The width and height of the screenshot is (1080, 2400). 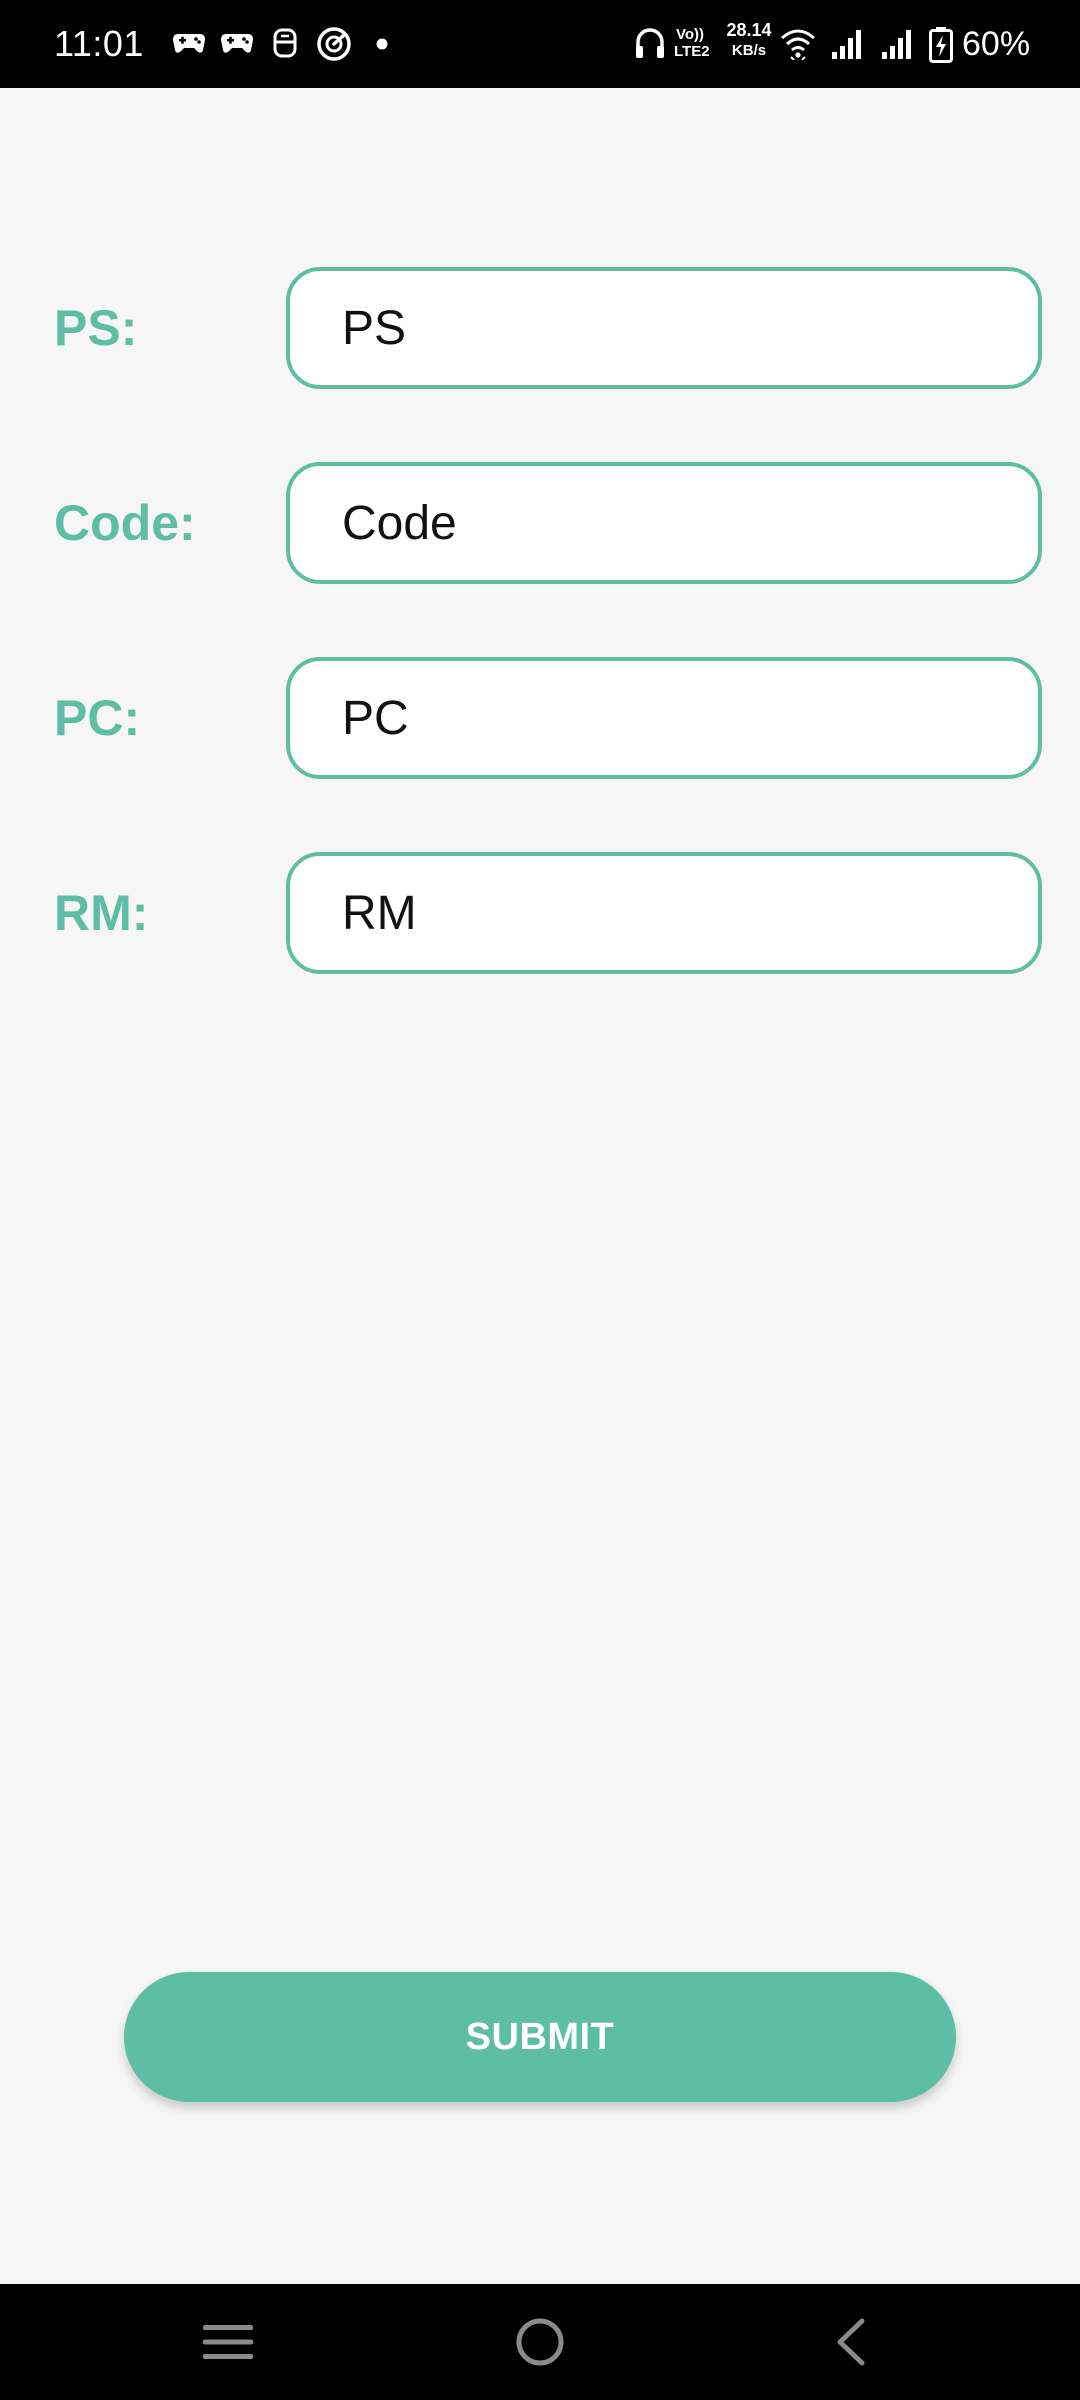 I want to click on ps-label: PS:, so click(x=96, y=328).